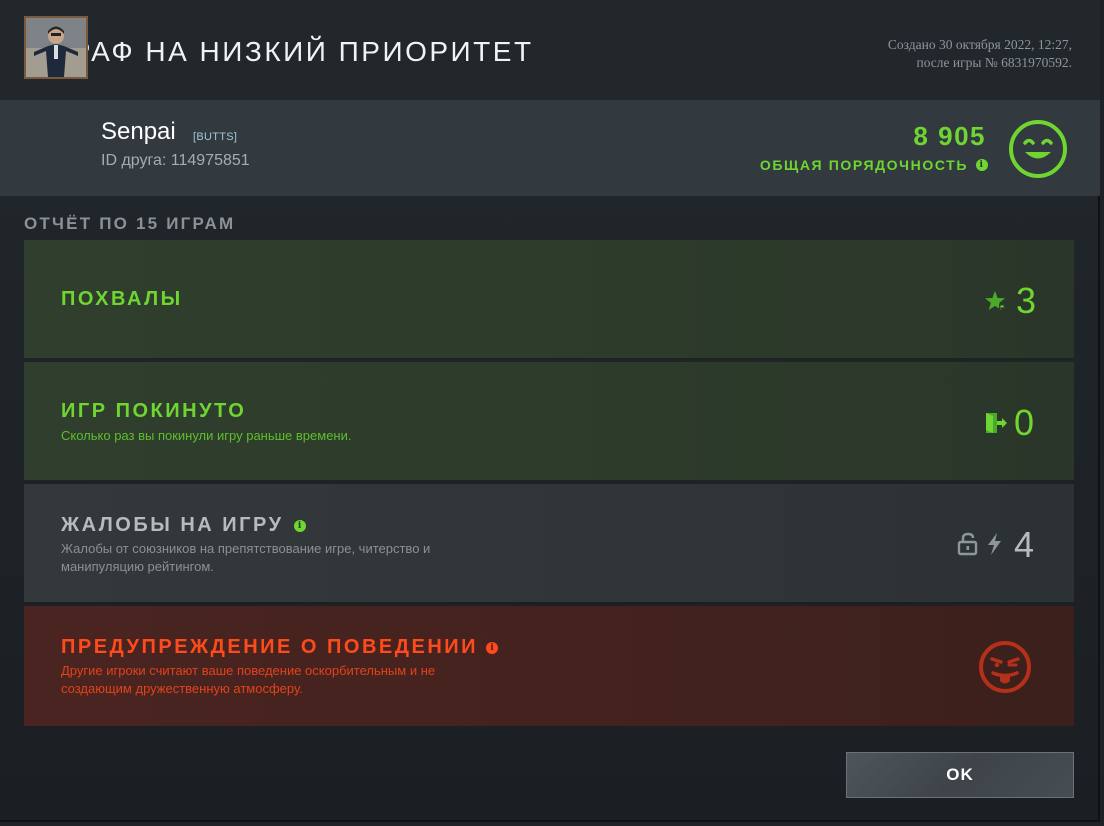  I want to click on commends-row: ПОХВАЛЫ, so click(549, 300).